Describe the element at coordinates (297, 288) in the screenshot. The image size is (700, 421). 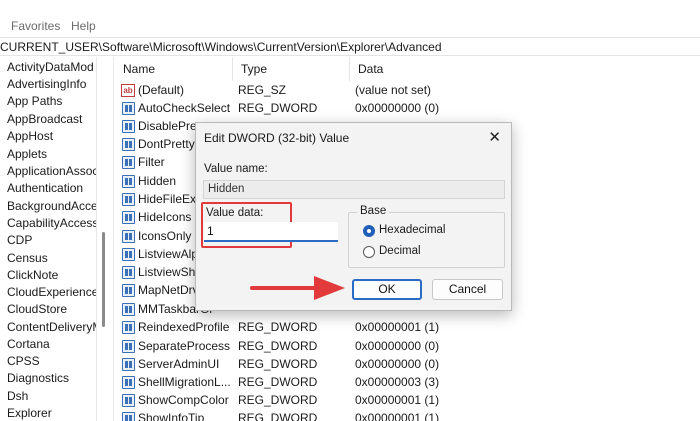
I see `annotation-arrow-icon` at that location.